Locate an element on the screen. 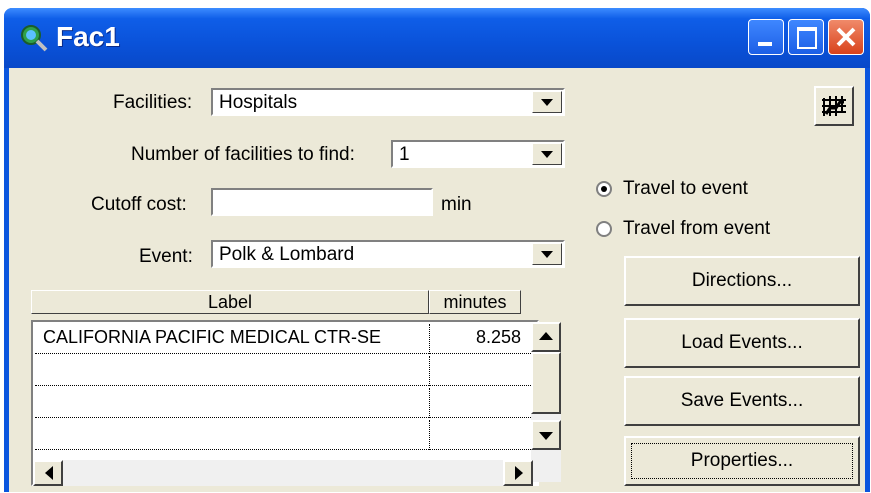  travel-from-event-label: Travel from event is located at coordinates (696, 229).